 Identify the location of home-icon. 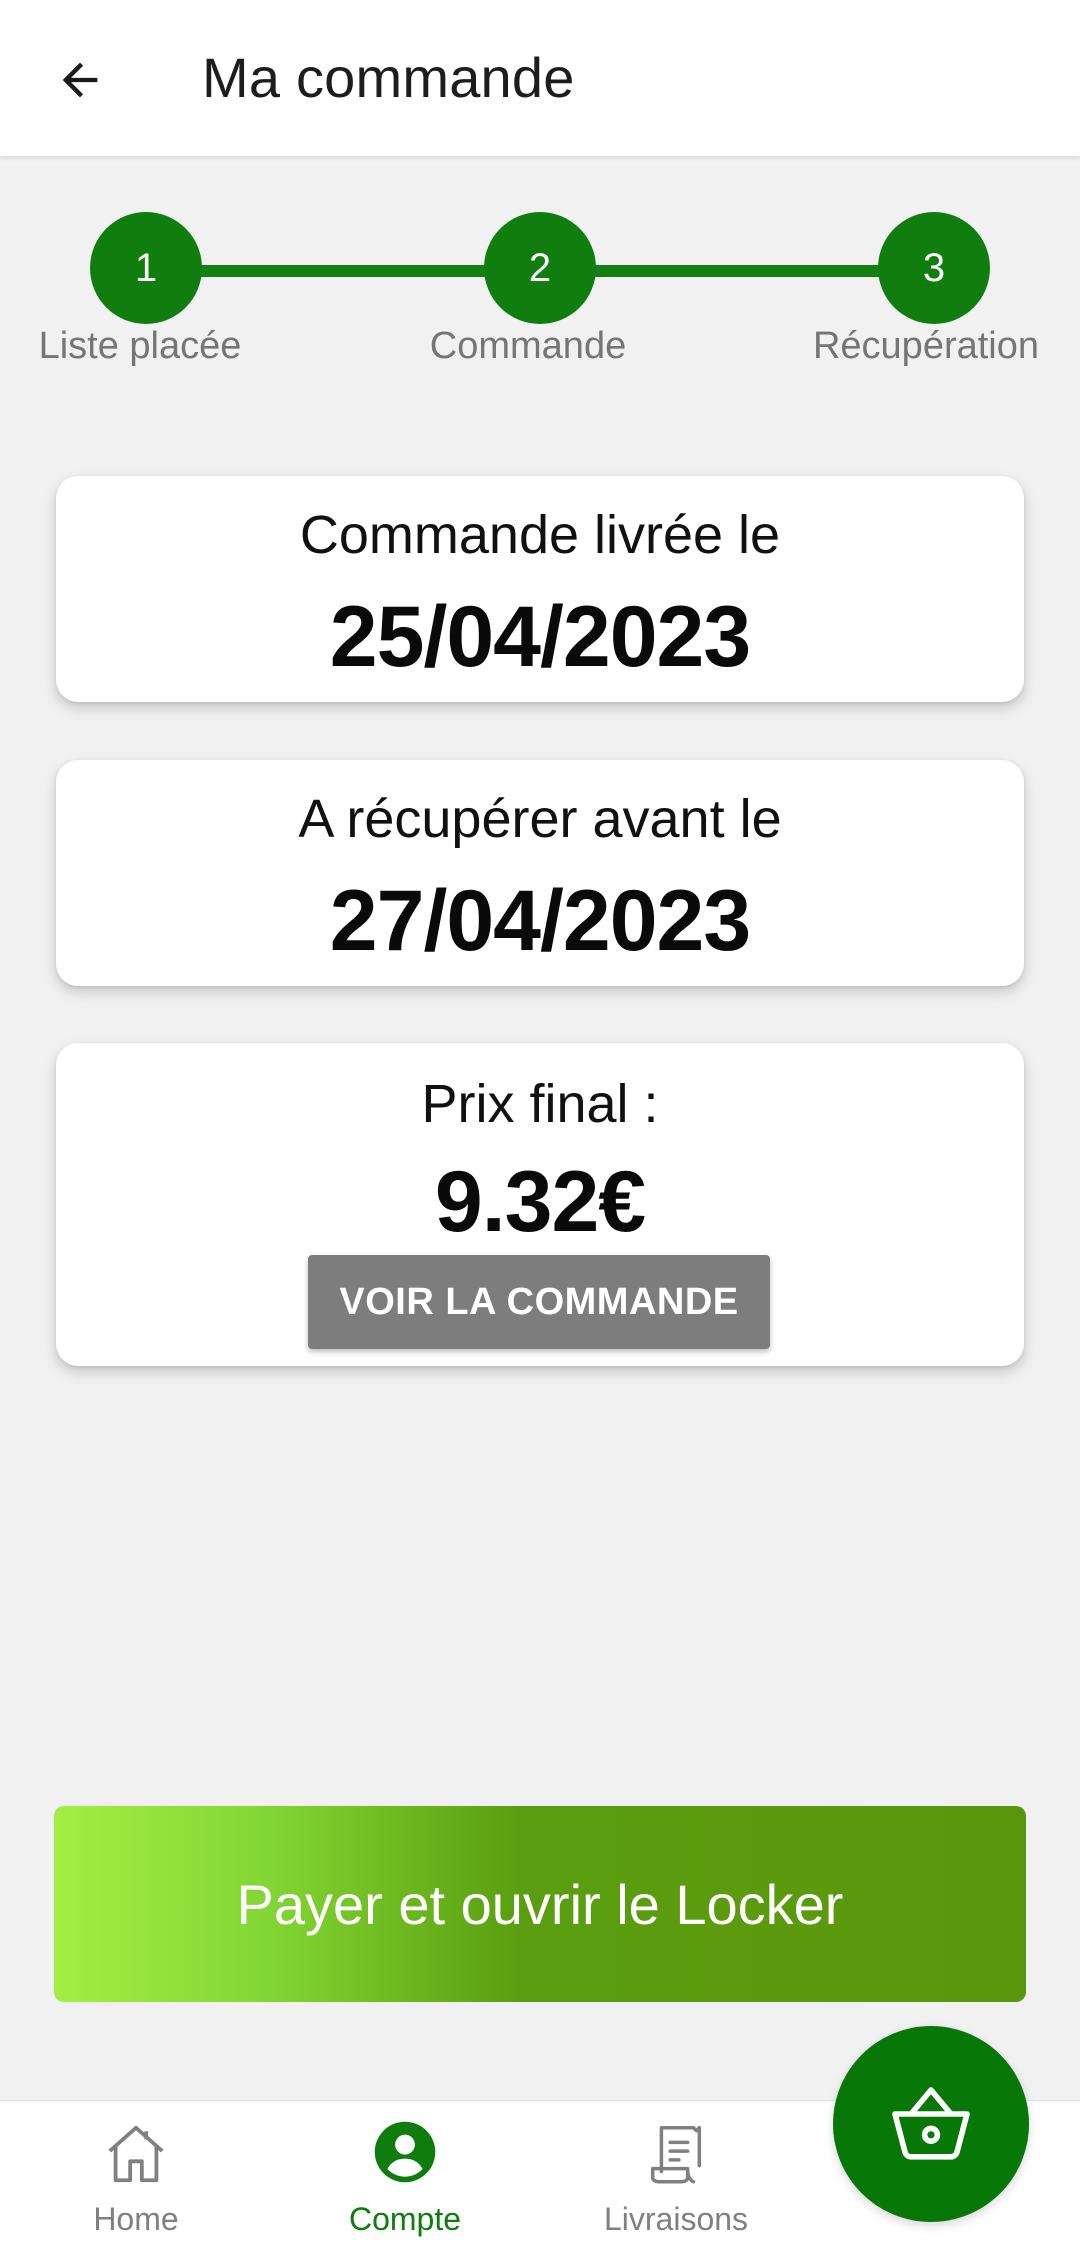
(136, 2154).